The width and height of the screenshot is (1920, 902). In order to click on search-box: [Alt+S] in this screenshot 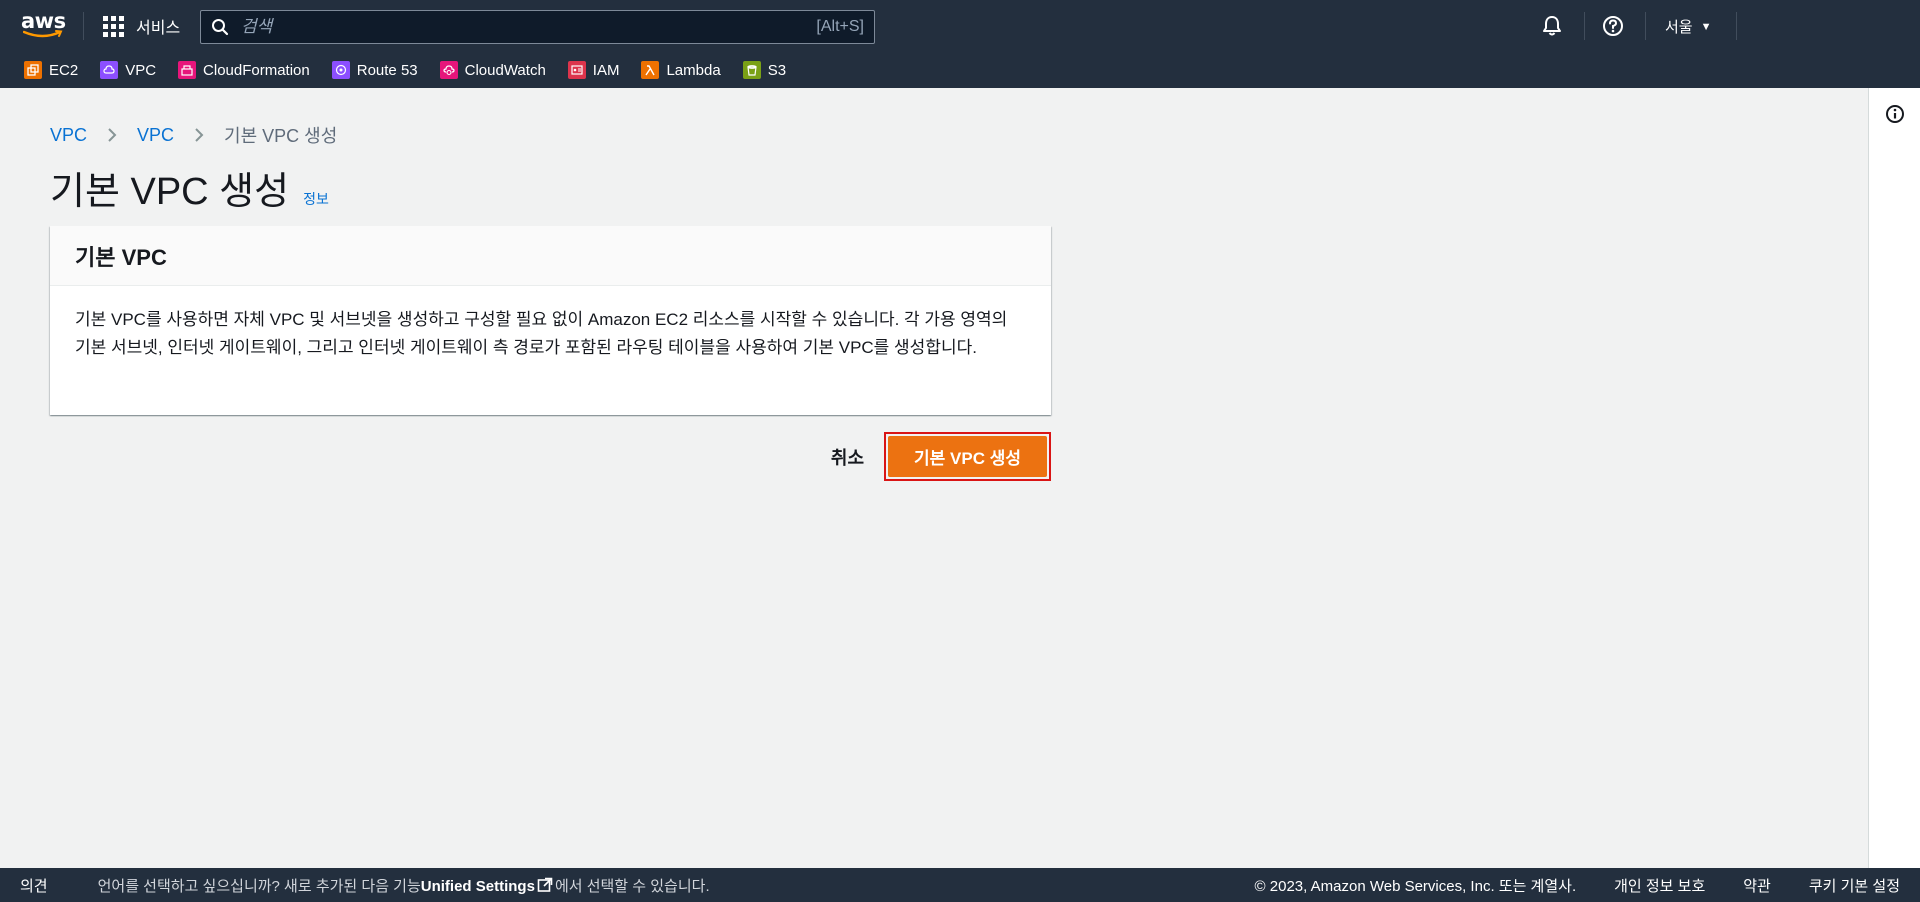, I will do `click(537, 27)`.